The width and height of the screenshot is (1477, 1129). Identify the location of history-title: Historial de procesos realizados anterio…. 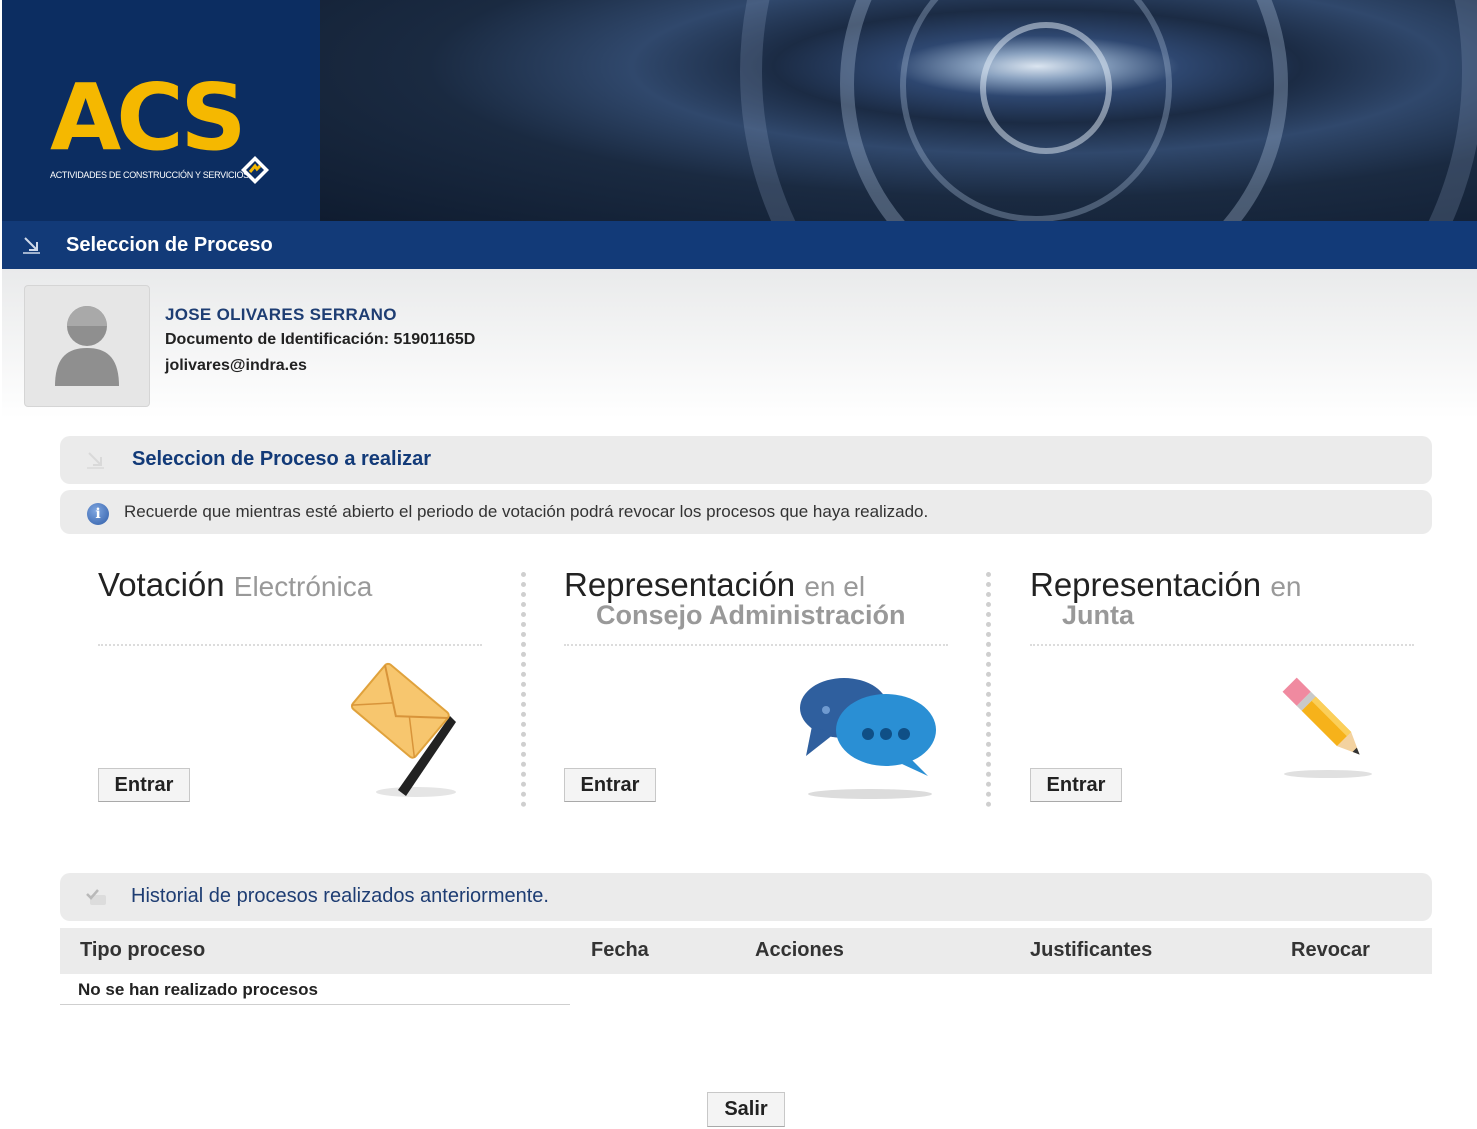
(340, 896).